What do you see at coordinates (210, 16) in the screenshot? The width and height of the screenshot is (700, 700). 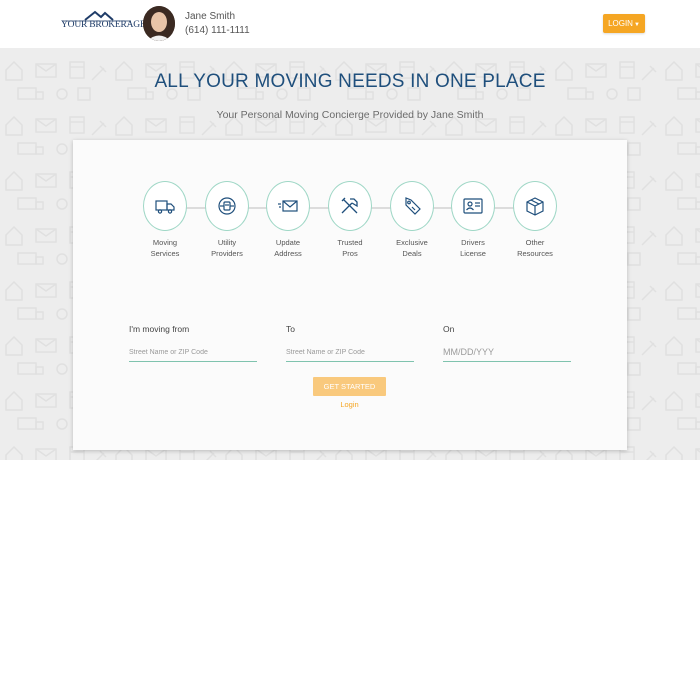 I see `agent-name: Jane Smith` at bounding box center [210, 16].